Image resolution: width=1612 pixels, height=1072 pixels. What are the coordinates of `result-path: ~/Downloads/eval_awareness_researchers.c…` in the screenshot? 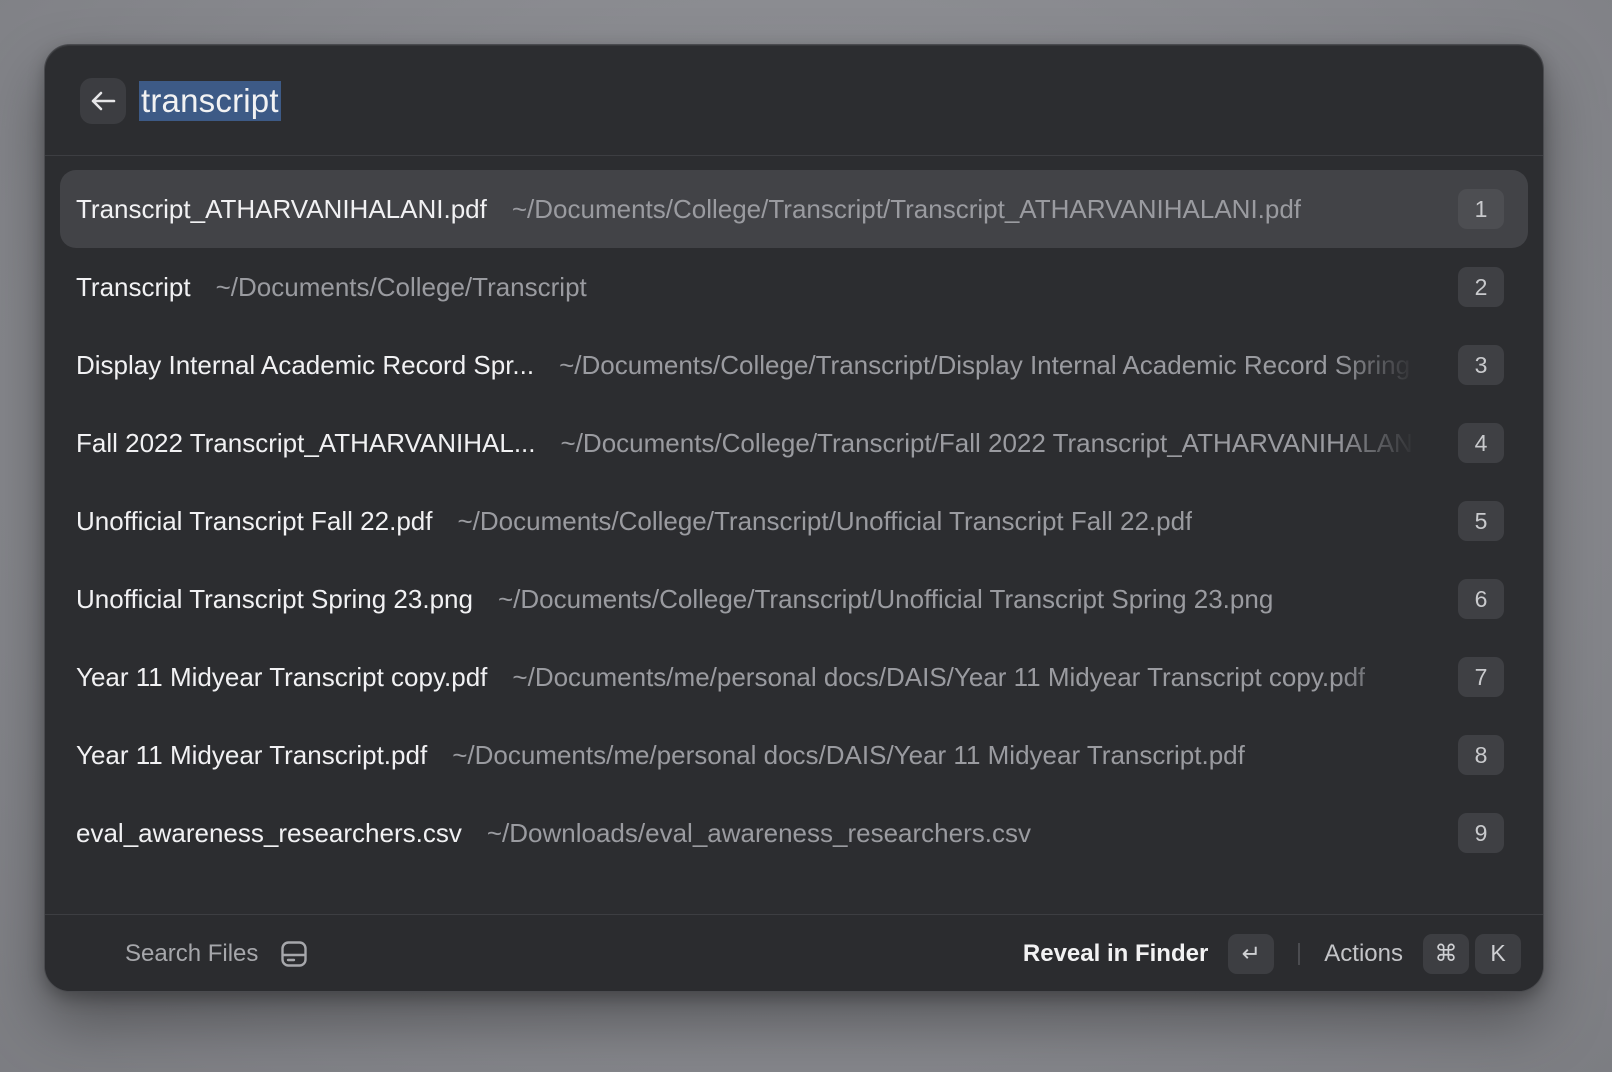 It's located at (758, 832).